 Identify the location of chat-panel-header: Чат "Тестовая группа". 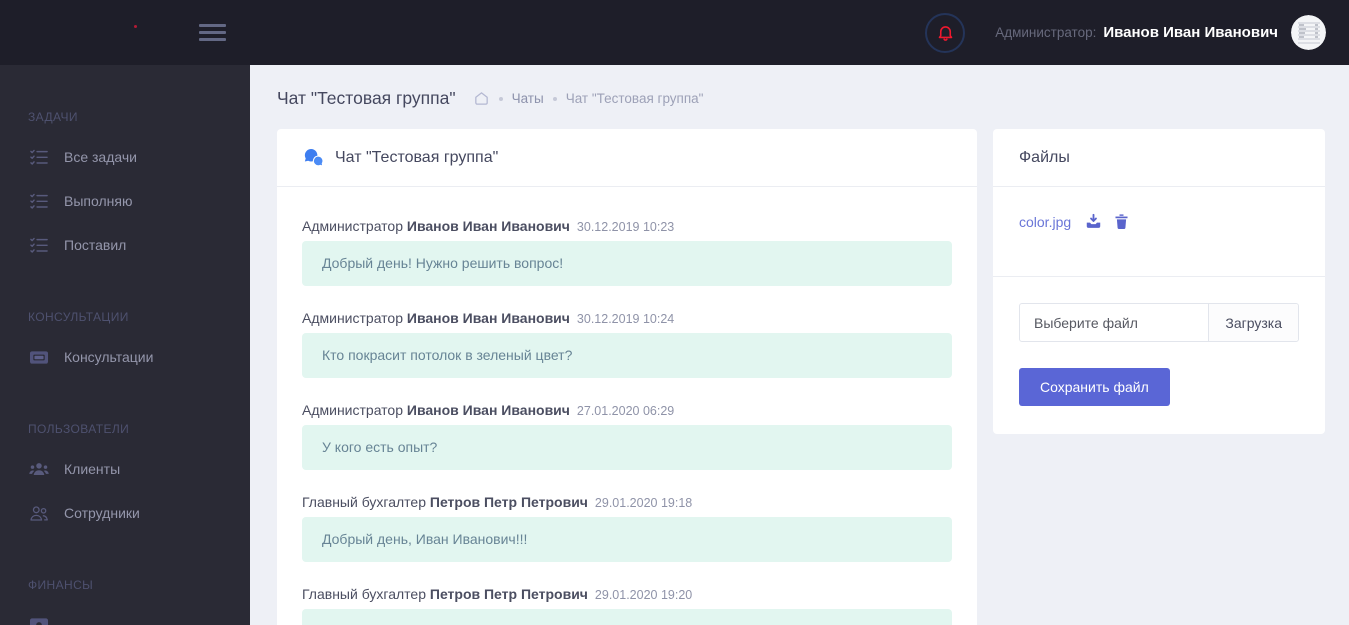
(627, 158).